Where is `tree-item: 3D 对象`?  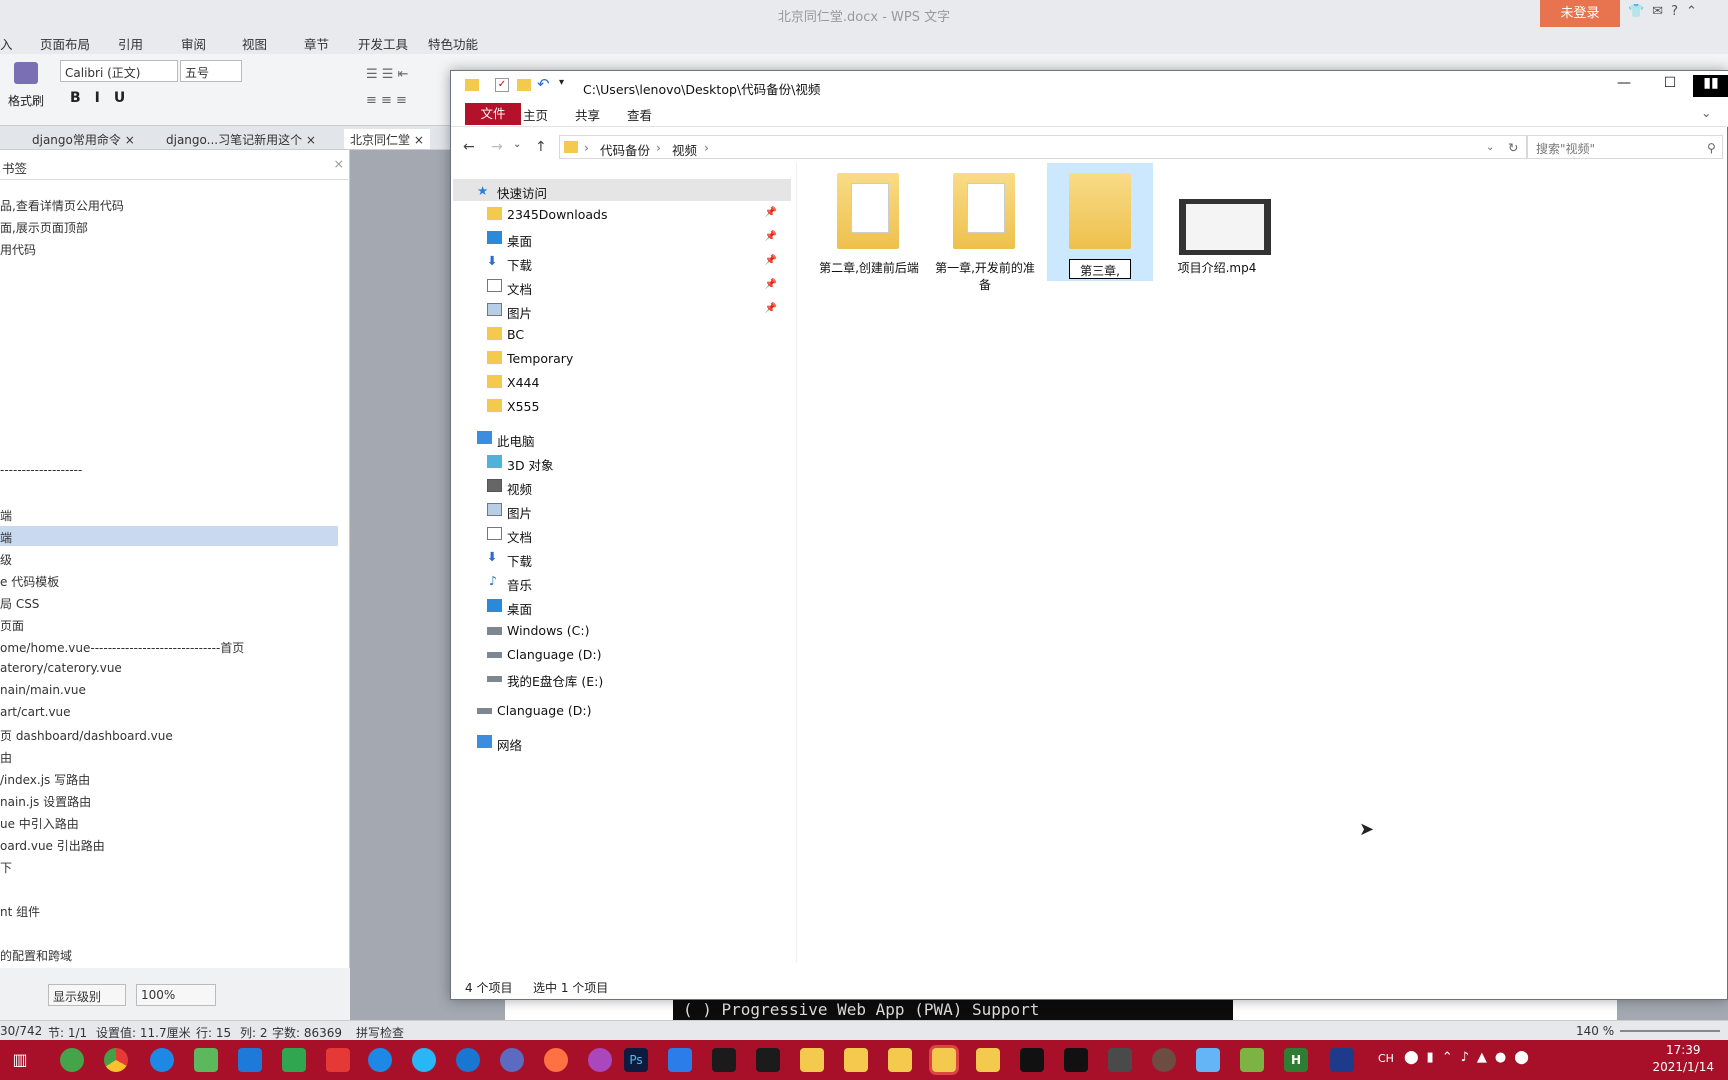
tree-item: 3D 对象 is located at coordinates (622, 462).